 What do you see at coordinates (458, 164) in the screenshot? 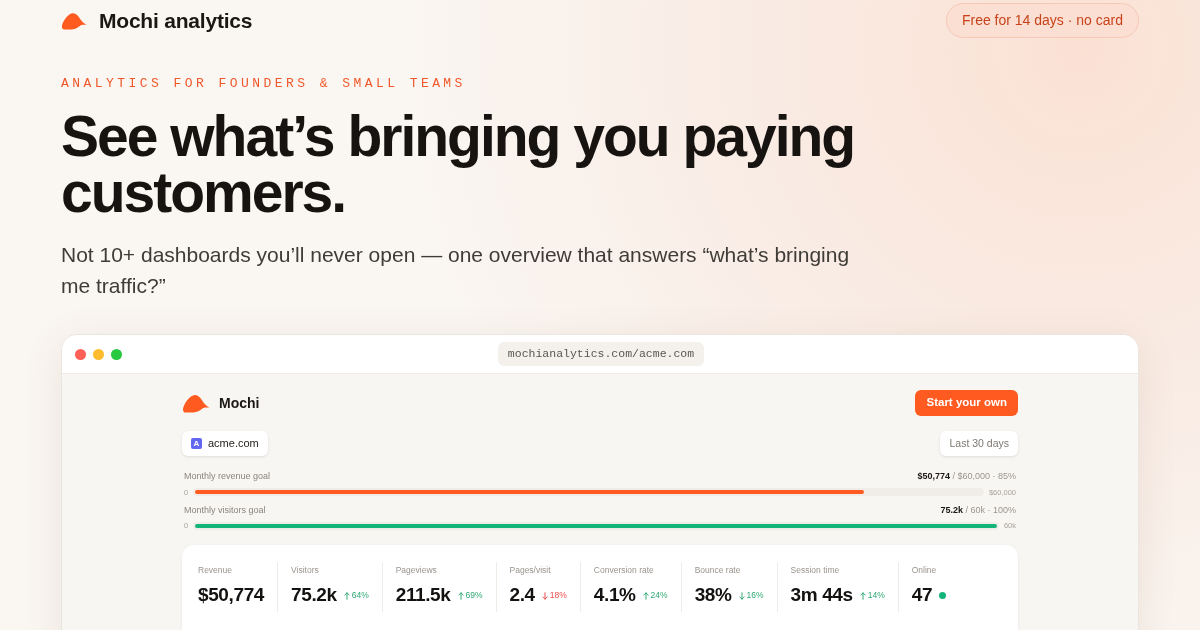
I see `hero-headline: See what’s bringing you paying customers.` at bounding box center [458, 164].